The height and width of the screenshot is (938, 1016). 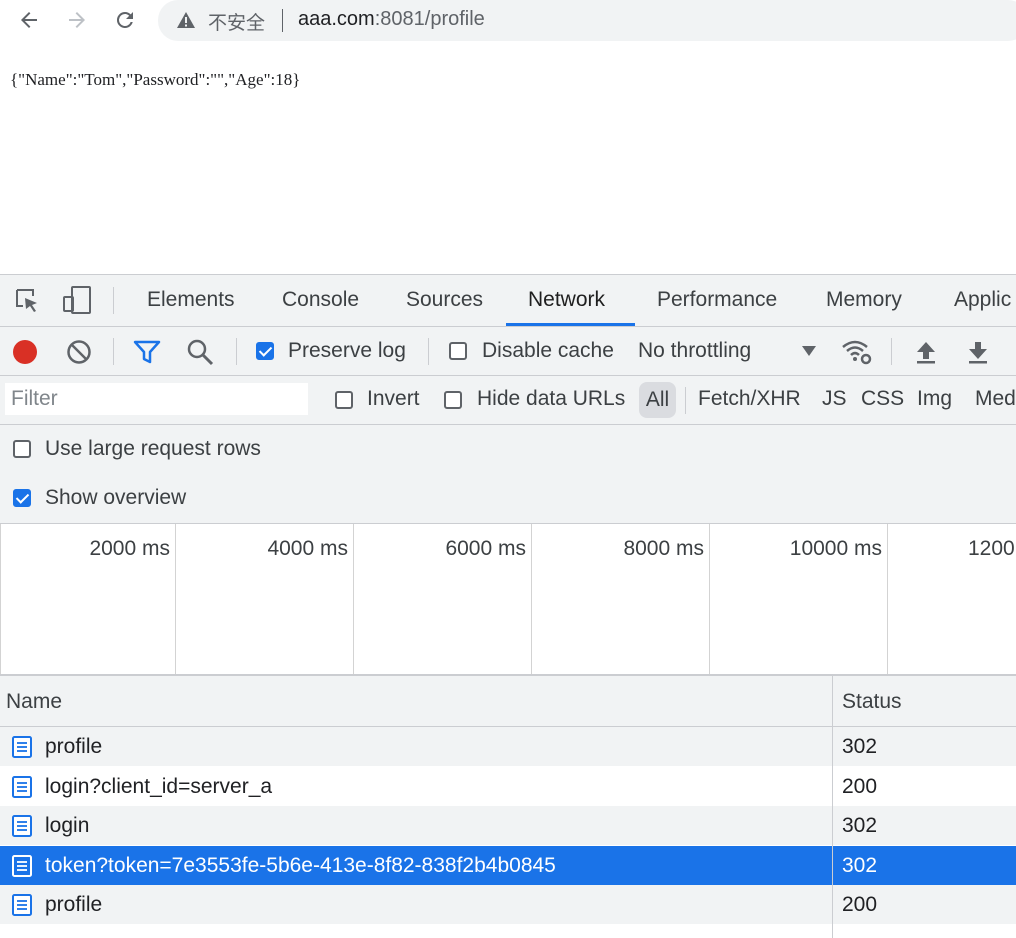 I want to click on clear-button, so click(x=79, y=352).